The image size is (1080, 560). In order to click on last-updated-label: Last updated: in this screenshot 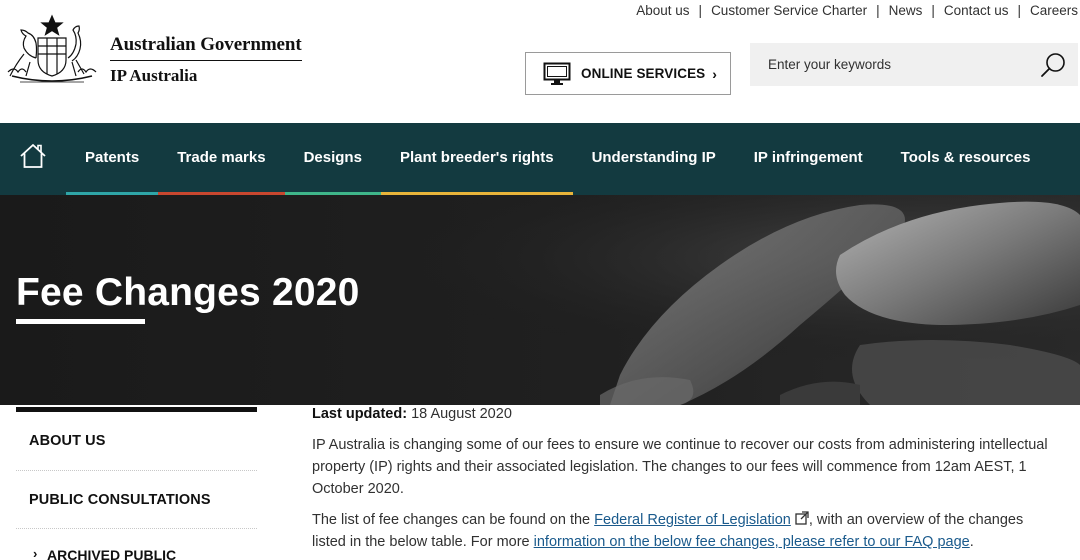, I will do `click(360, 414)`.